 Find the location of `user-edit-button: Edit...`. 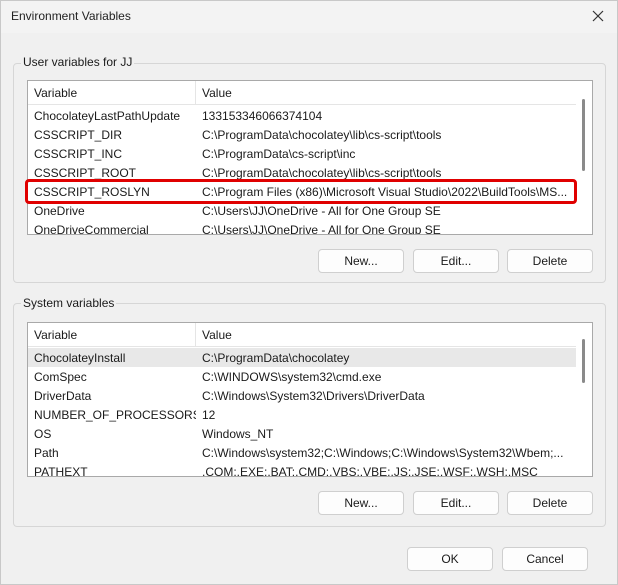

user-edit-button: Edit... is located at coordinates (456, 261).